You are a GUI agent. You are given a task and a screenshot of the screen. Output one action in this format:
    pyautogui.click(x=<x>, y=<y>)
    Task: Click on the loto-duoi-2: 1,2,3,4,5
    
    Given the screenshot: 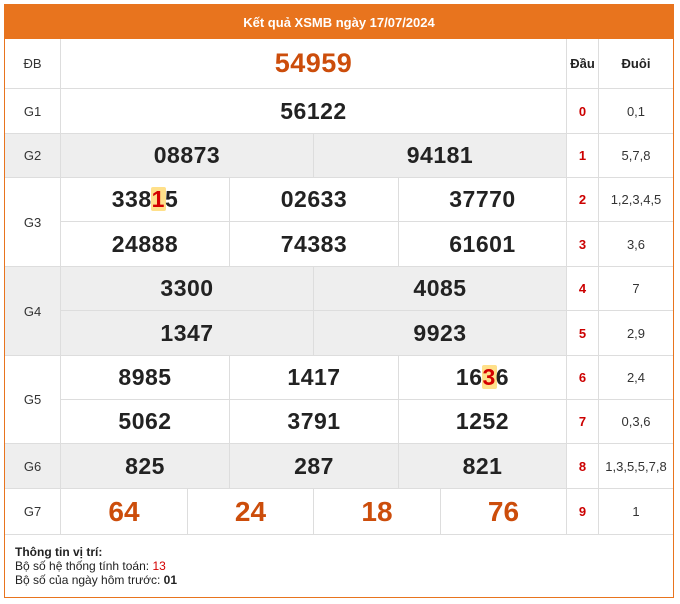 What is the action you would take?
    pyautogui.click(x=636, y=200)
    